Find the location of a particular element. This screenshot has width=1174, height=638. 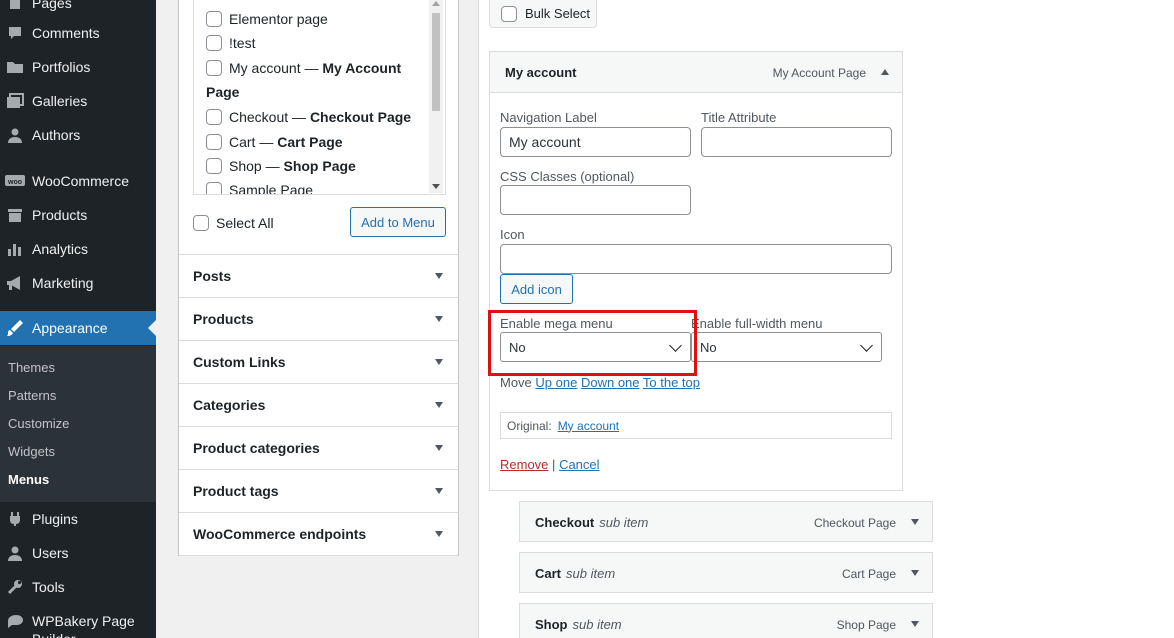

sidebar-item-products: Products is located at coordinates (78, 215).